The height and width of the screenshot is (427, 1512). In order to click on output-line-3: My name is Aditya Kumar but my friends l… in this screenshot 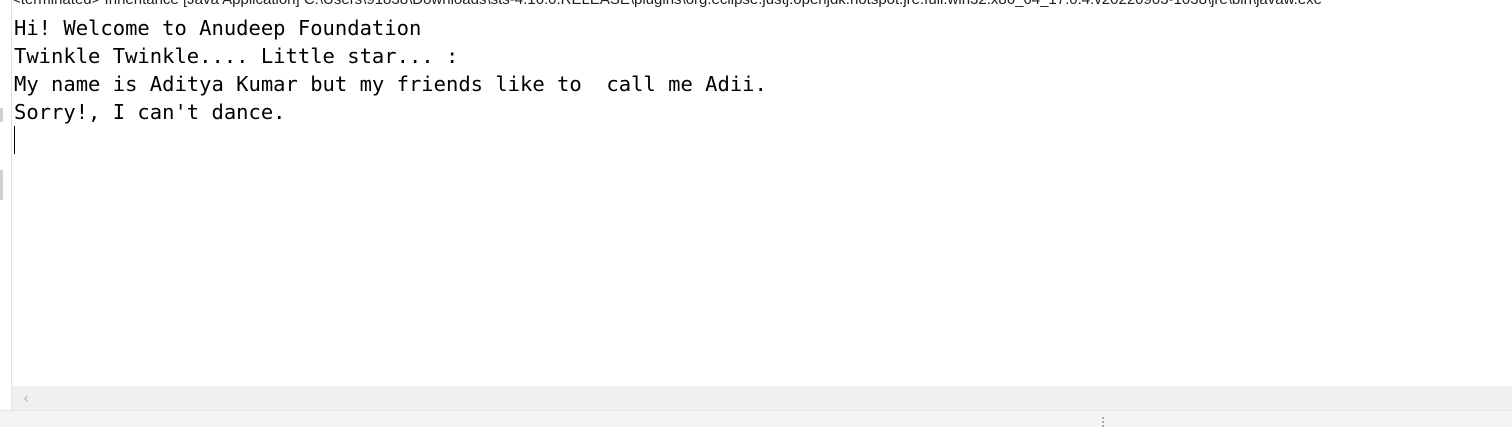, I will do `click(390, 84)`.